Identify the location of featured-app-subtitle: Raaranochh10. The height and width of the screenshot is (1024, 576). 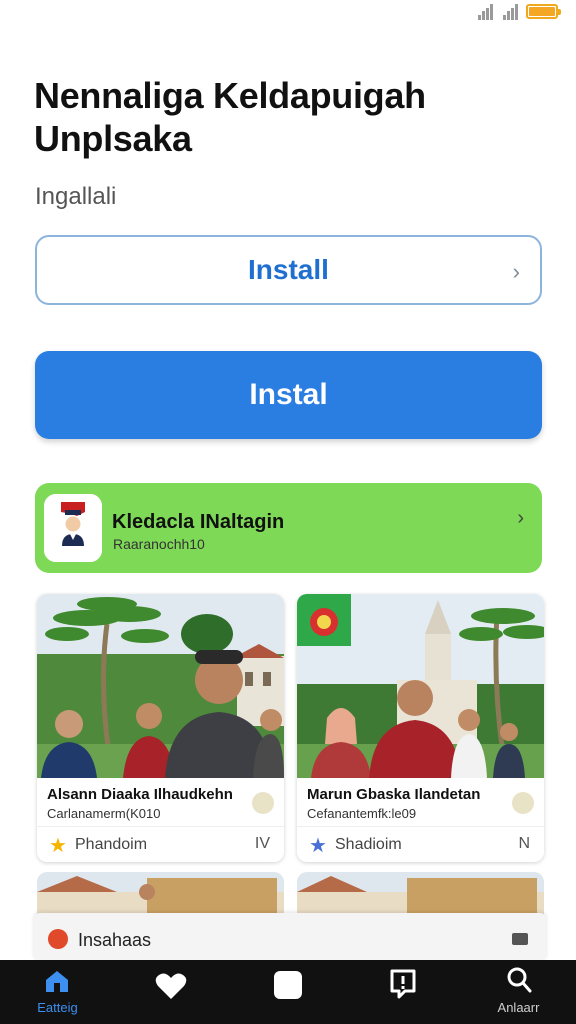
(159, 544).